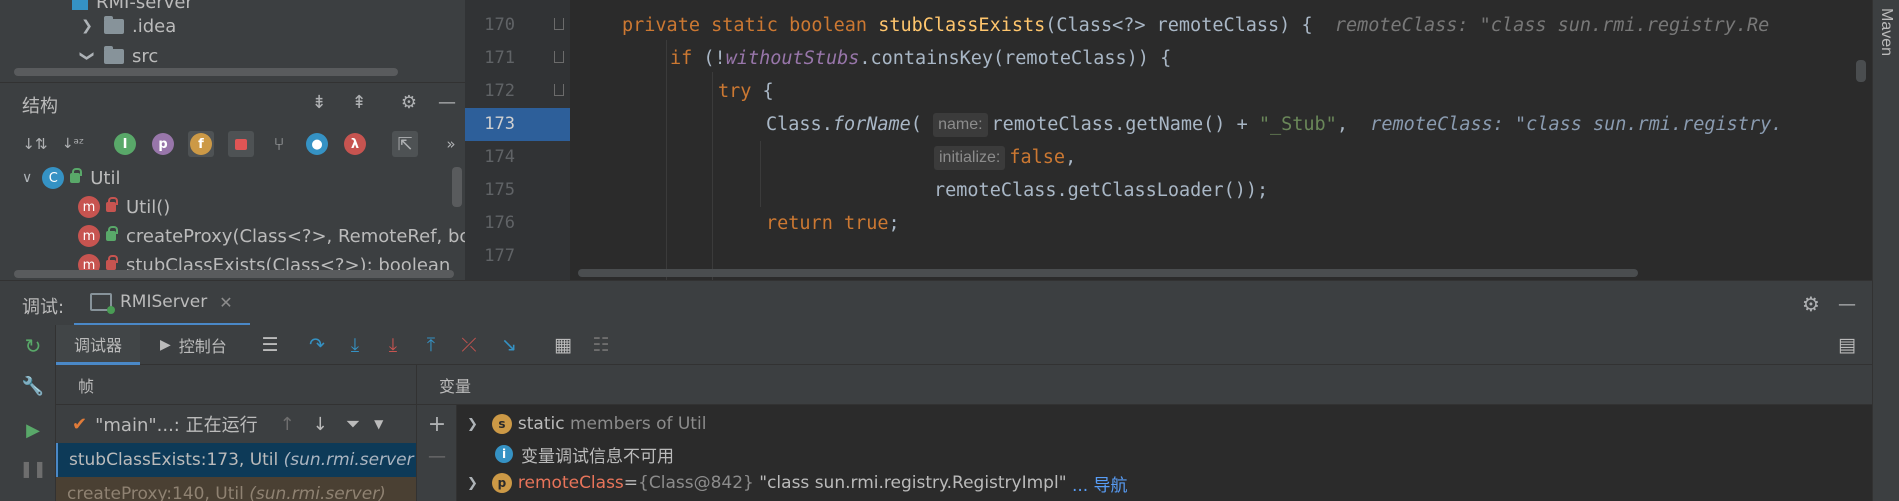  I want to click on chevron-down-icon: ❯, so click(87, 56).